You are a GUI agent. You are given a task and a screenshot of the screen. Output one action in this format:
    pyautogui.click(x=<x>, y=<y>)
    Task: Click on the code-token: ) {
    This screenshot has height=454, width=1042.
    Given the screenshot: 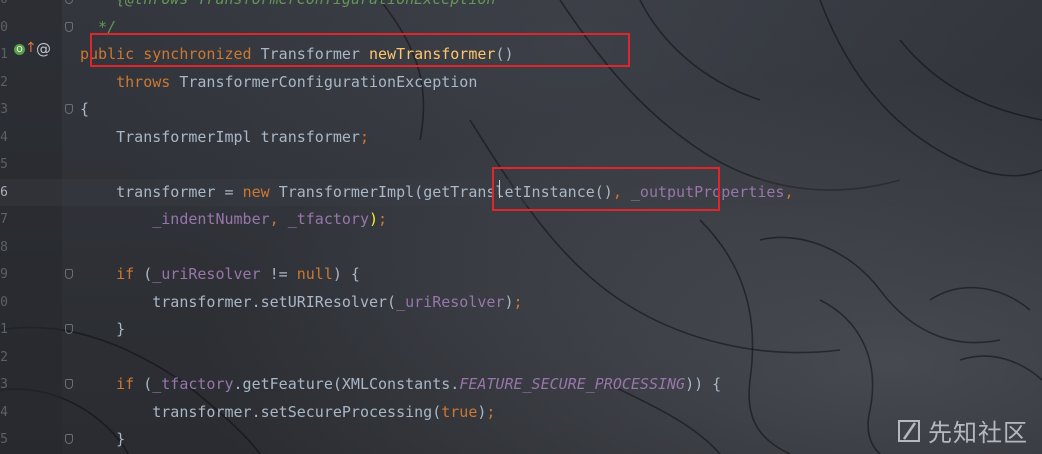 What is the action you would take?
    pyautogui.click(x=346, y=274)
    